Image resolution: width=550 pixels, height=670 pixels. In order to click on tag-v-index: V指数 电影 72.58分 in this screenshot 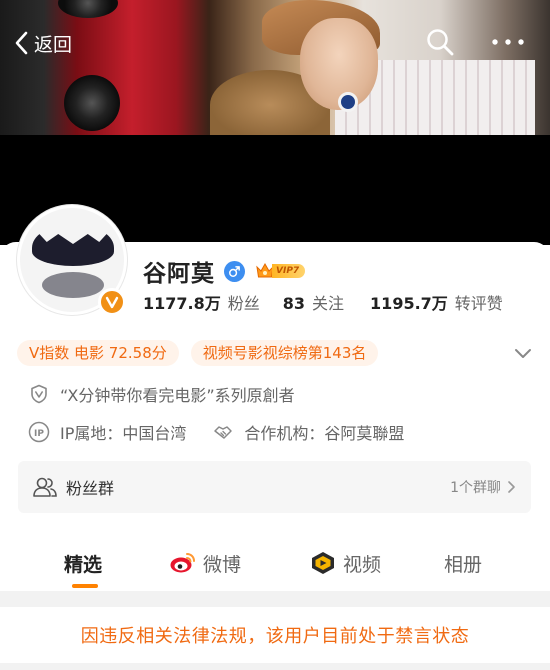, I will do `click(98, 353)`.